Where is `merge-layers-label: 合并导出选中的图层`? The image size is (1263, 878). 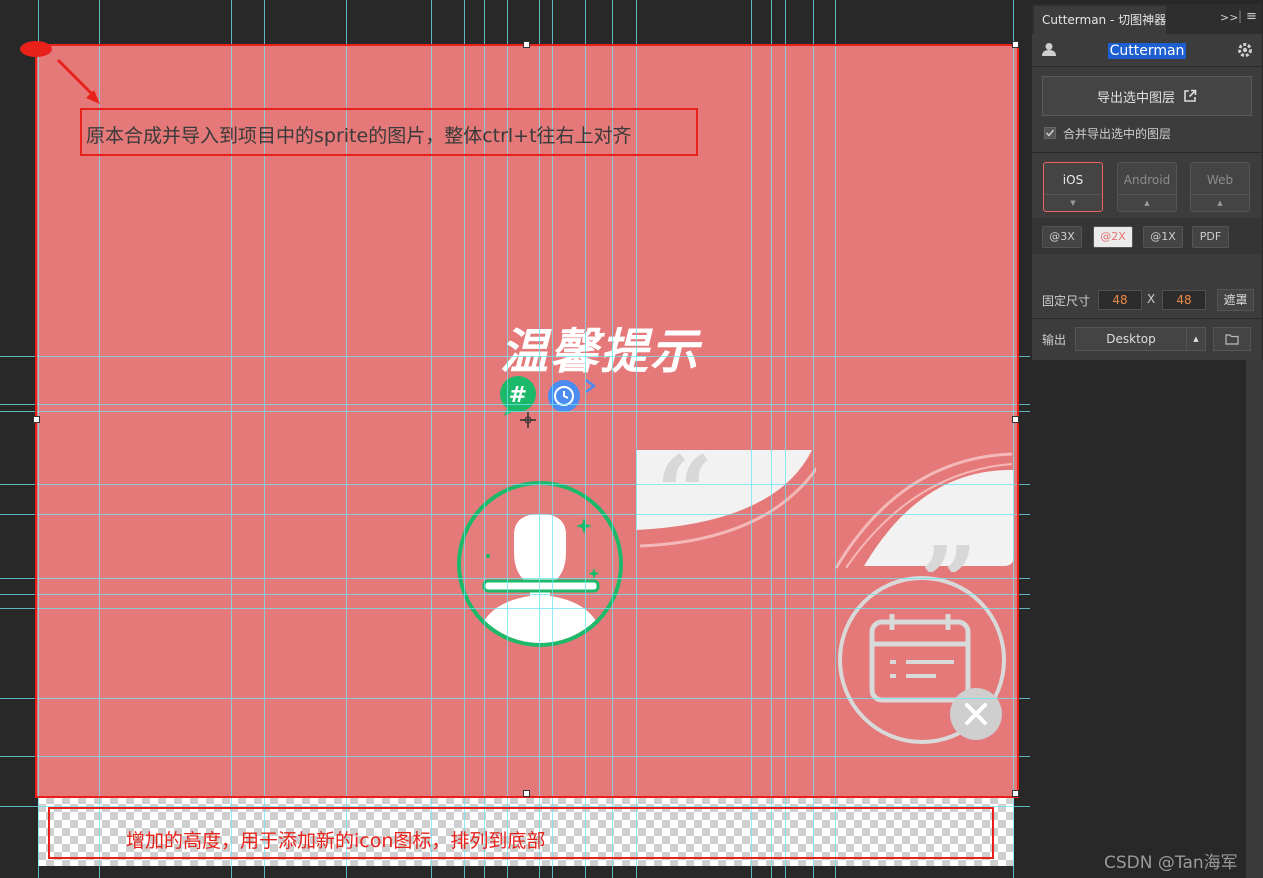 merge-layers-label: 合并导出选中的图层 is located at coordinates (1117, 134).